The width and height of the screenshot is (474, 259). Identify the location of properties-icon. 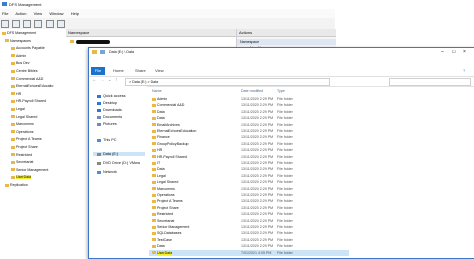
(49, 24).